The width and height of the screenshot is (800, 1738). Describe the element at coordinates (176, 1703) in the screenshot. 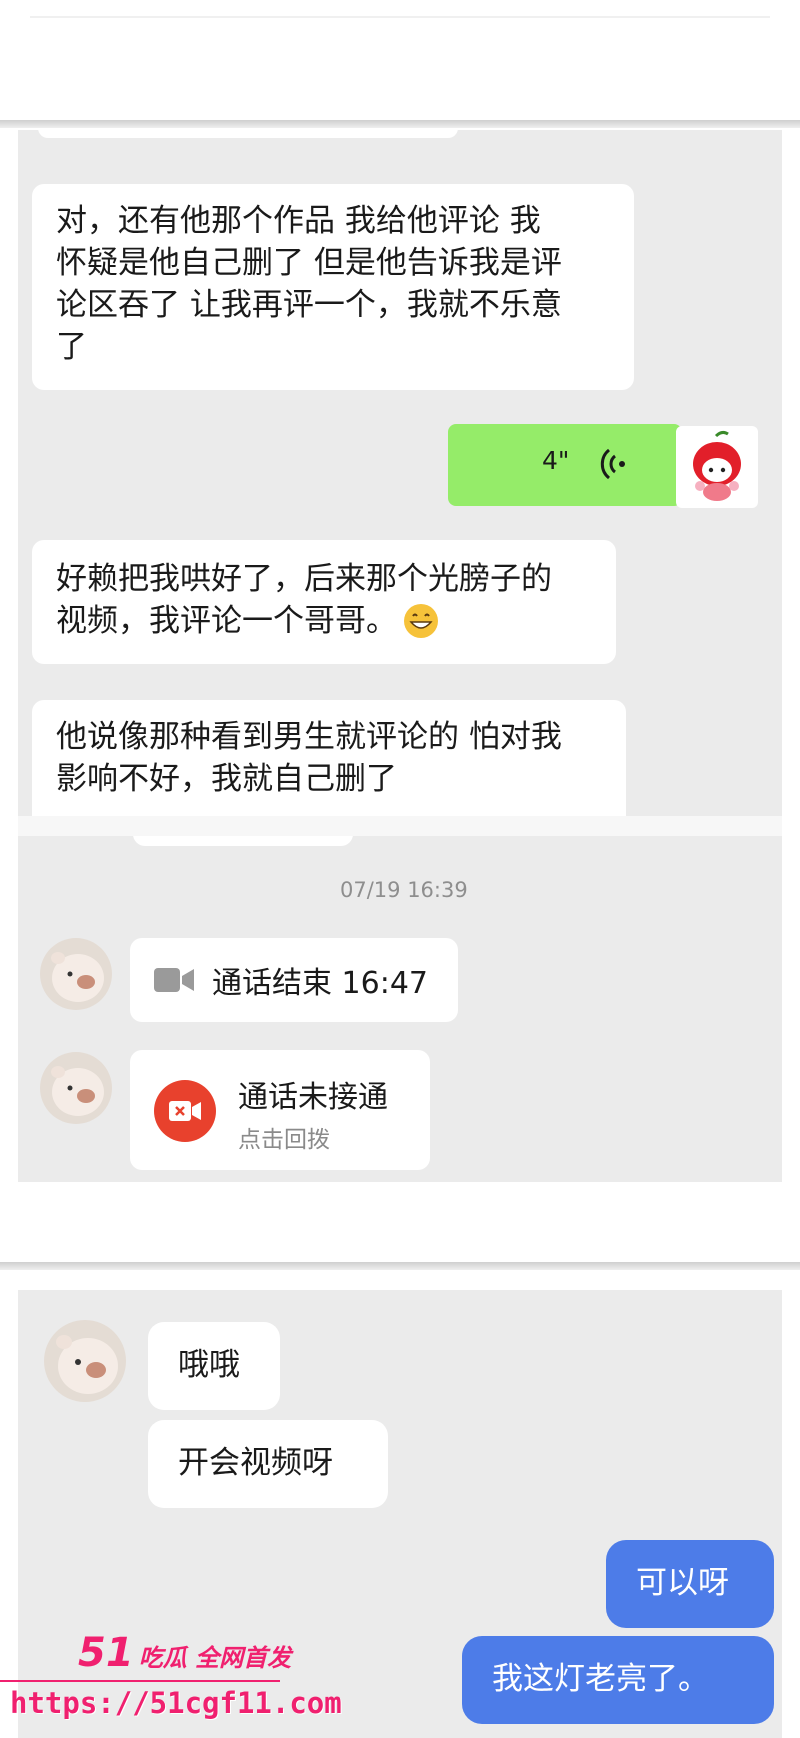

I see `watermark-url: https://51cgf11.com` at that location.